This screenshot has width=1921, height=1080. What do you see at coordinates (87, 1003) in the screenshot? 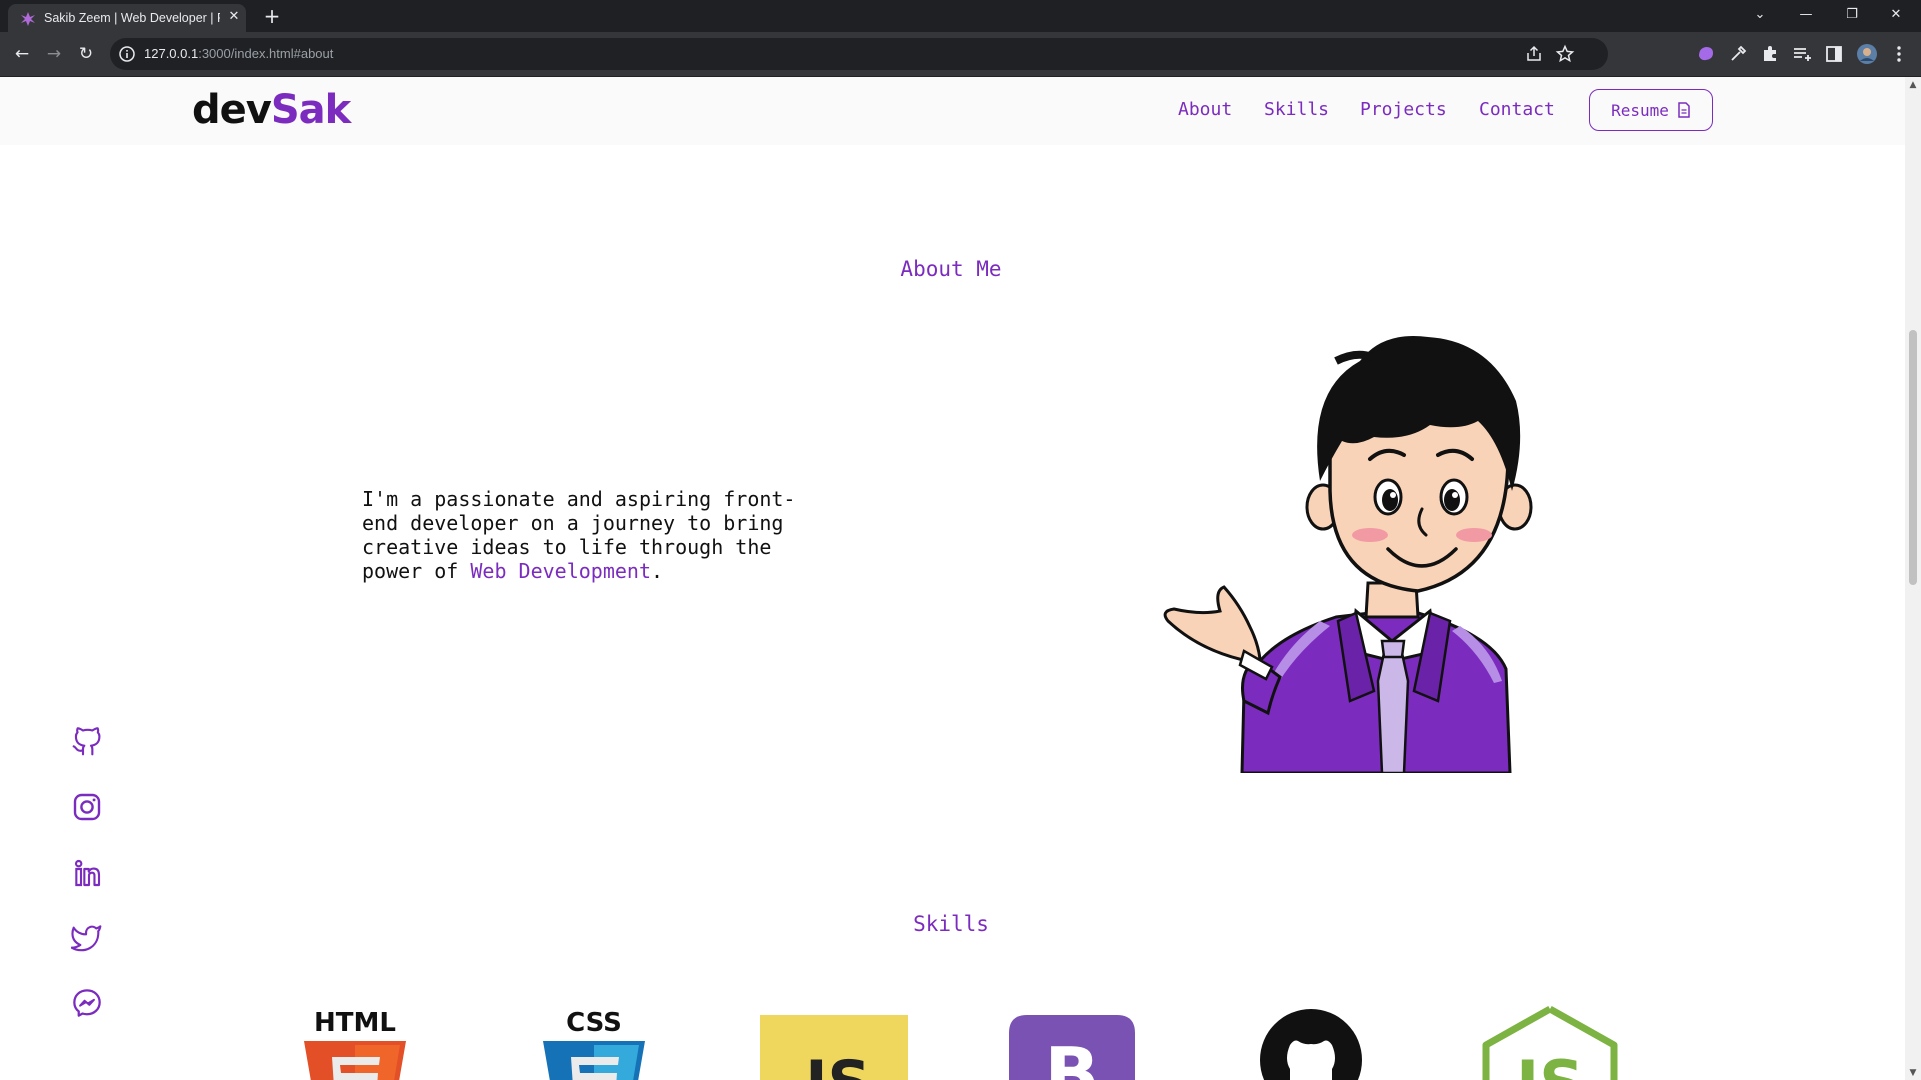
I see `messenger-icon` at bounding box center [87, 1003].